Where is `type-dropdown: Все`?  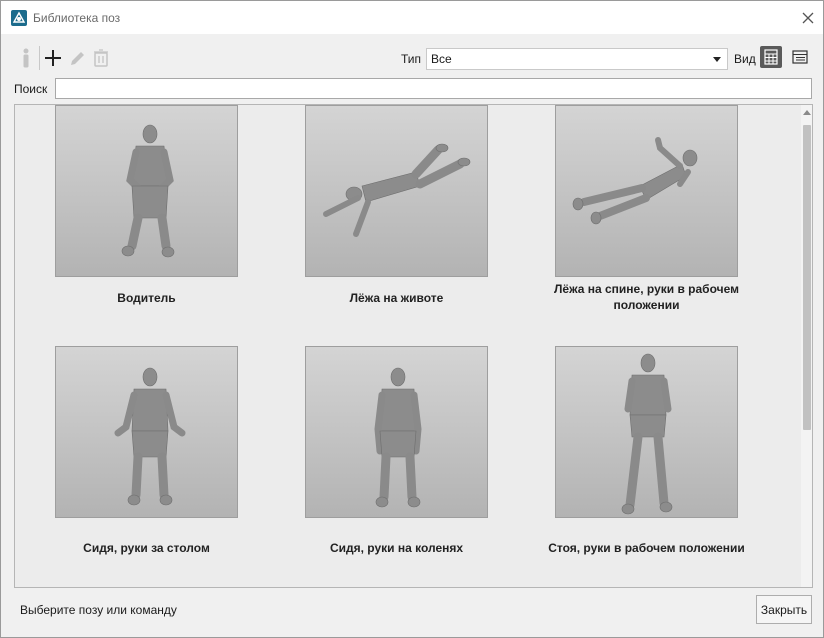
type-dropdown: Все is located at coordinates (577, 59).